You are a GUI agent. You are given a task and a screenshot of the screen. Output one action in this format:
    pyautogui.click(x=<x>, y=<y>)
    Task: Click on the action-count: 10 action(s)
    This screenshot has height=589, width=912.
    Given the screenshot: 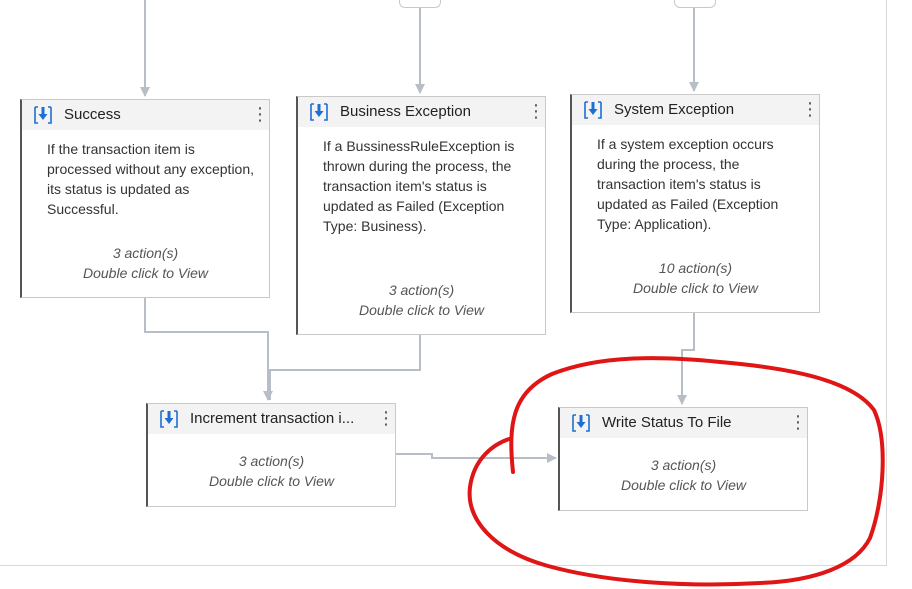 What is the action you would take?
    pyautogui.click(x=695, y=268)
    